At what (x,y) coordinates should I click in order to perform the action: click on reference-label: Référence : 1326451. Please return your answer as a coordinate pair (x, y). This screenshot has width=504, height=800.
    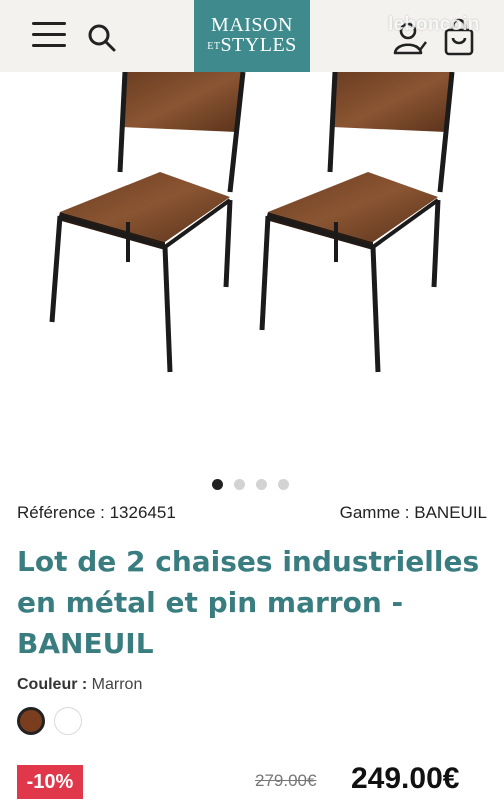
    Looking at the image, I should click on (96, 512).